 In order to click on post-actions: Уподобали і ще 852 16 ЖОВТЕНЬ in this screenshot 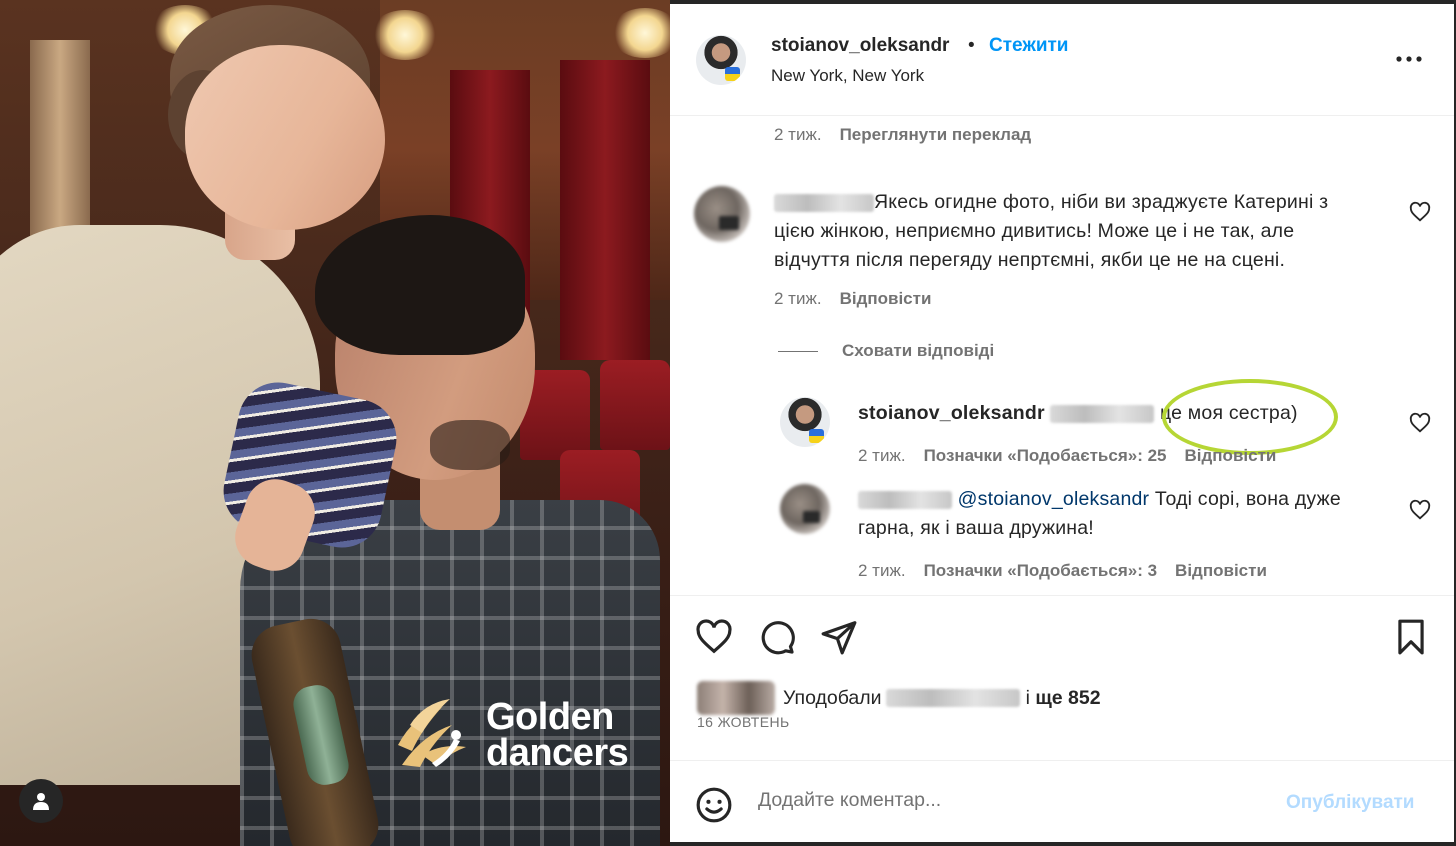, I will do `click(1062, 675)`.